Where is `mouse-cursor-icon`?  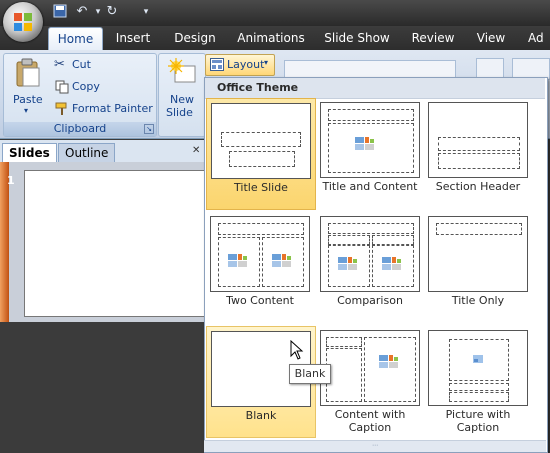
mouse-cursor-icon is located at coordinates (297, 350).